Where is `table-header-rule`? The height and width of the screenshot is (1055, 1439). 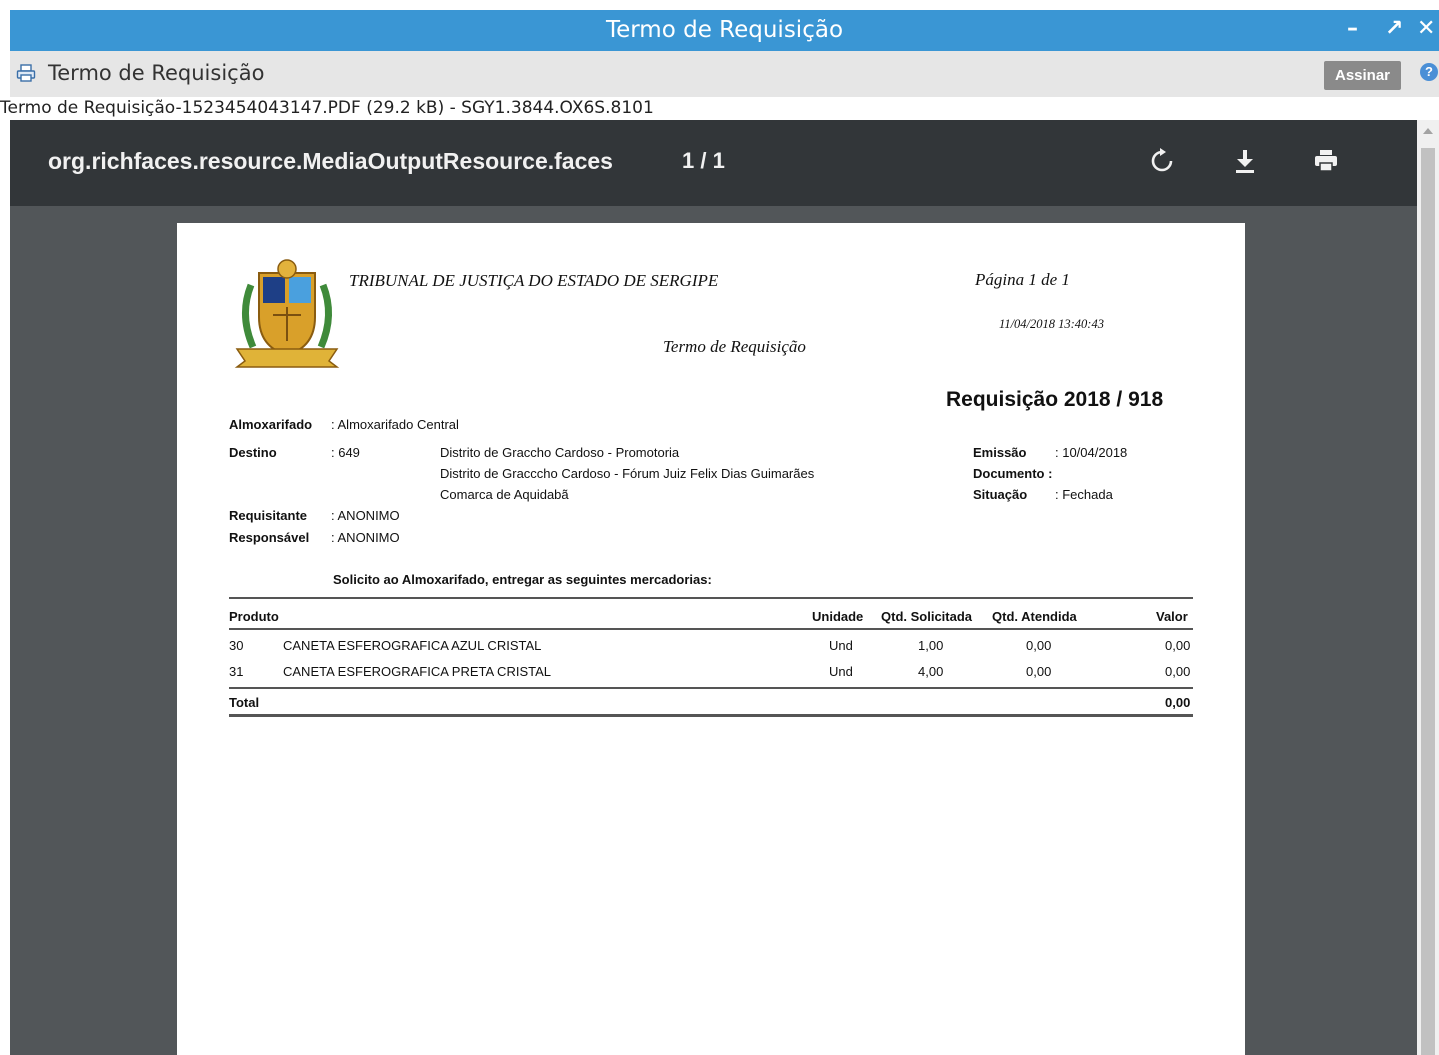
table-header-rule is located at coordinates (711, 629).